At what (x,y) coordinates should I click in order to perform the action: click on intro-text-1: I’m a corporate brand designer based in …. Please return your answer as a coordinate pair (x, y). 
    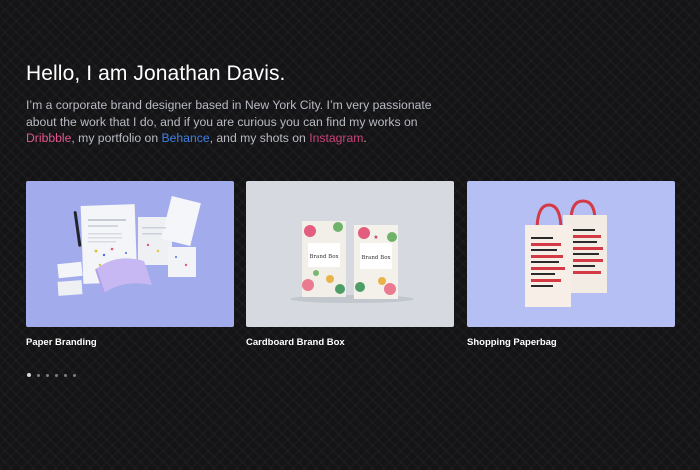
    Looking at the image, I should click on (229, 113).